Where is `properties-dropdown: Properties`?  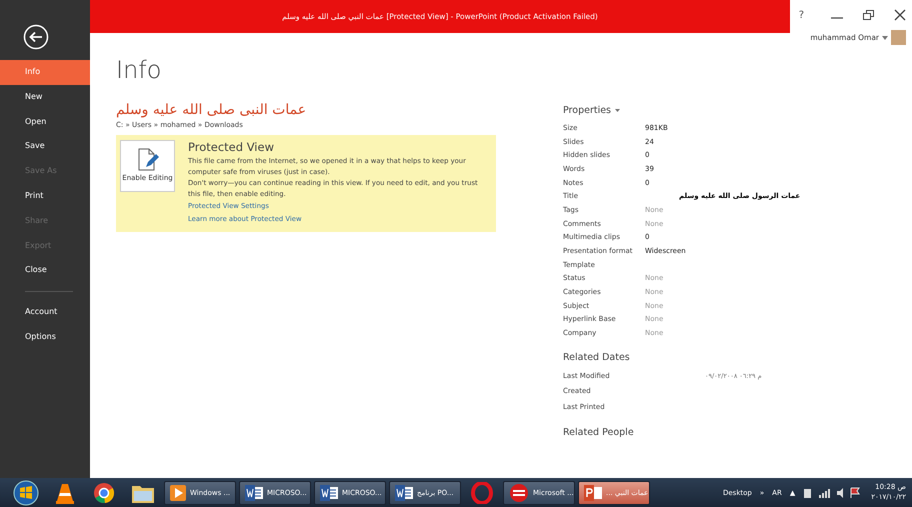 properties-dropdown: Properties is located at coordinates (587, 110).